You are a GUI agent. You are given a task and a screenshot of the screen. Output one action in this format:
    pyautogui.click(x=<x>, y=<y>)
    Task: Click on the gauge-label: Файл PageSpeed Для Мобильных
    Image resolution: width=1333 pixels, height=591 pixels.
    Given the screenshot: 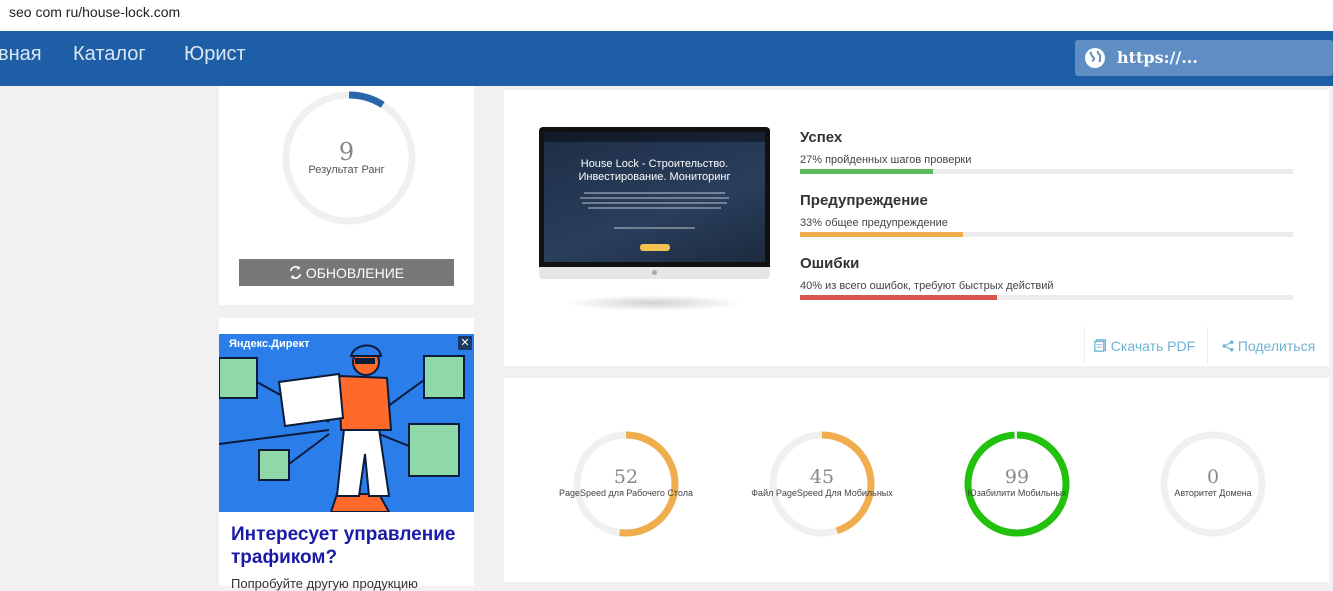 What is the action you would take?
    pyautogui.click(x=822, y=493)
    